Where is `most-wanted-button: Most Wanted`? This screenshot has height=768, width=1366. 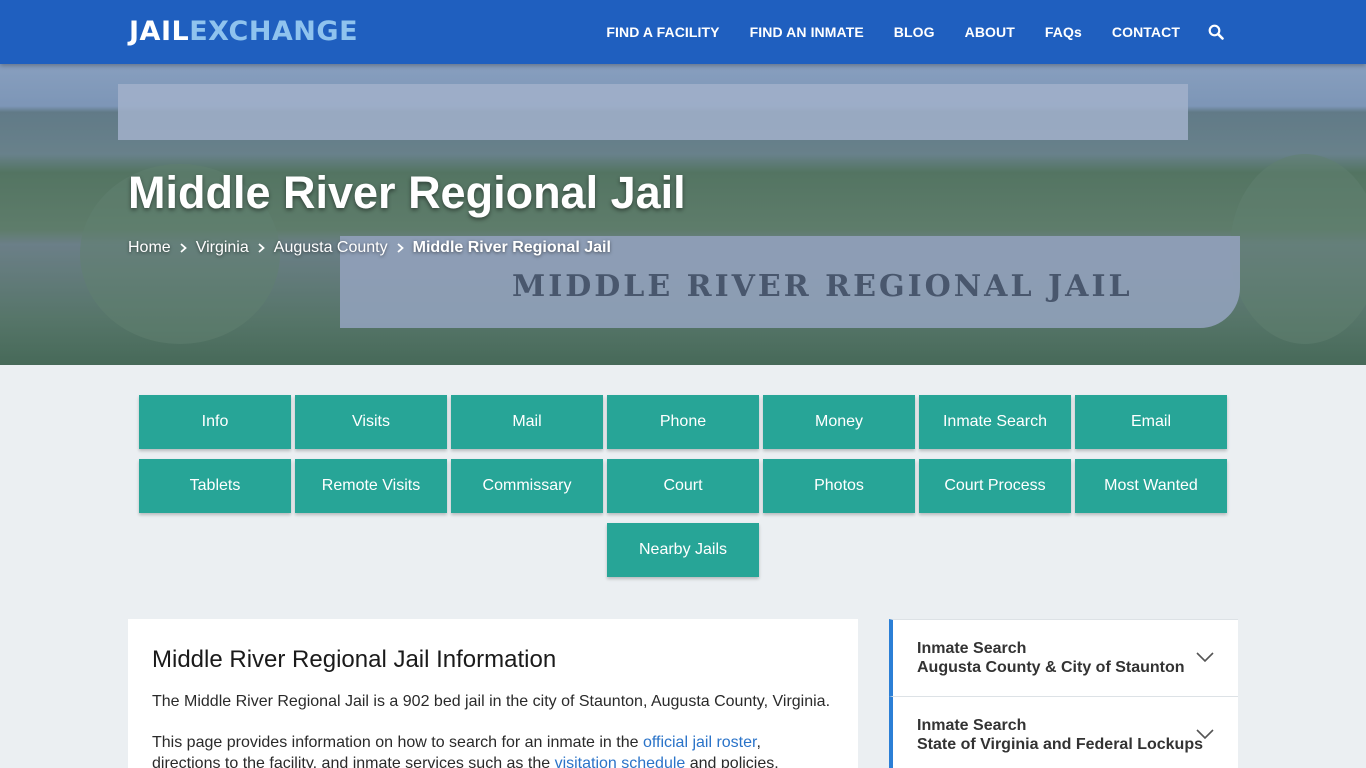 most-wanted-button: Most Wanted is located at coordinates (1151, 486).